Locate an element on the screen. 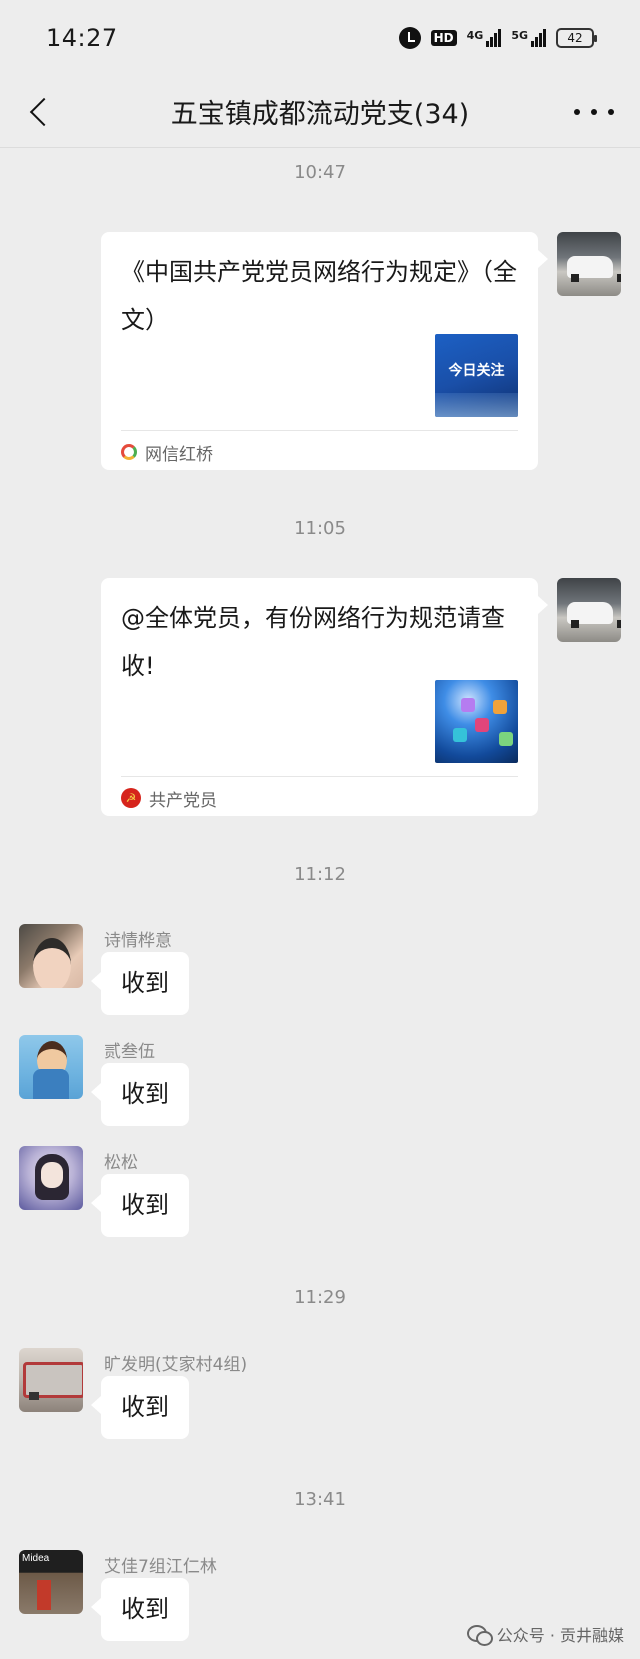 This screenshot has width=640, height=1659. more-options-button is located at coordinates (594, 112).